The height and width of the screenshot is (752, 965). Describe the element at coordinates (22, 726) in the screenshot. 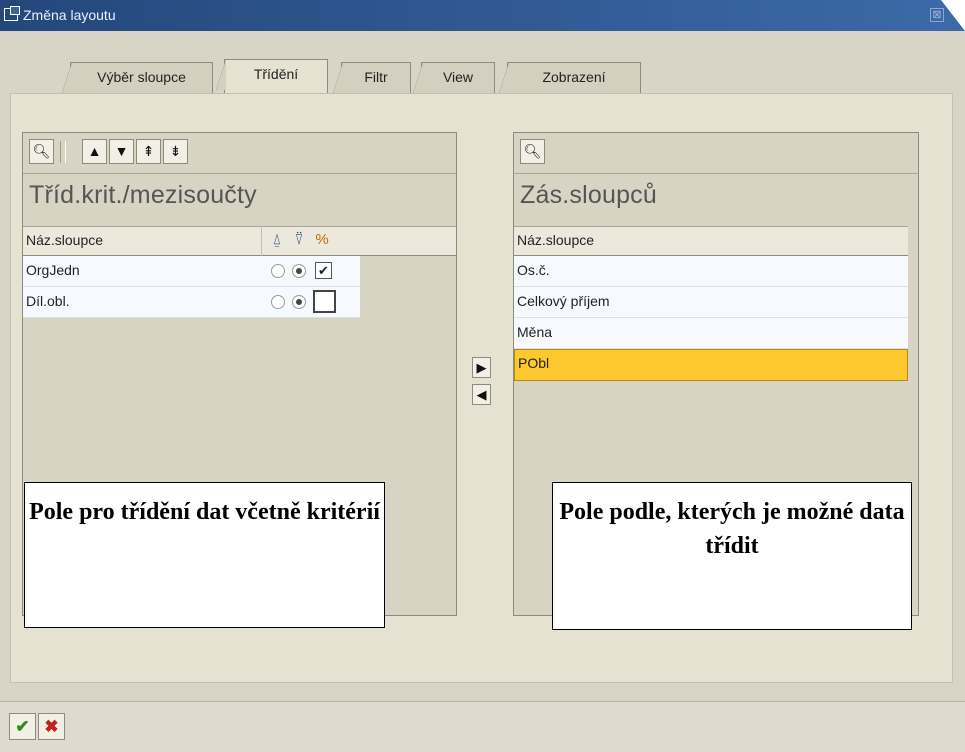

I see `checkmark-icon: ✔` at that location.